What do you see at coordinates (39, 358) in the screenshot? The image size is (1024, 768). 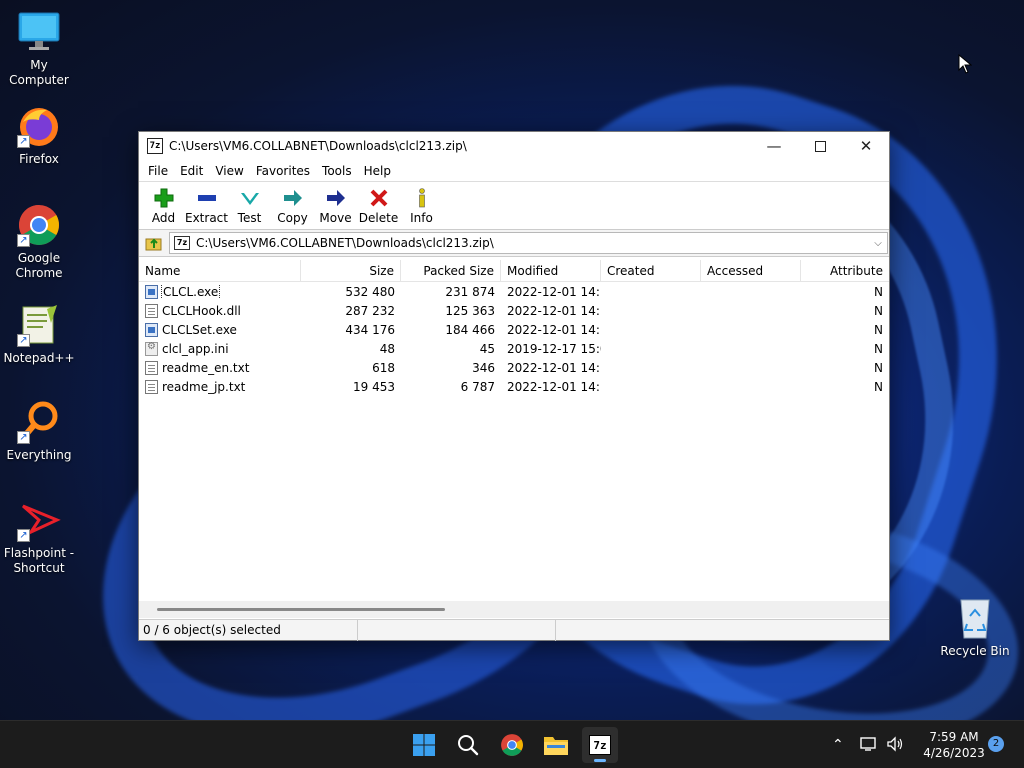 I see `desktop-icon-label: Notepad++` at bounding box center [39, 358].